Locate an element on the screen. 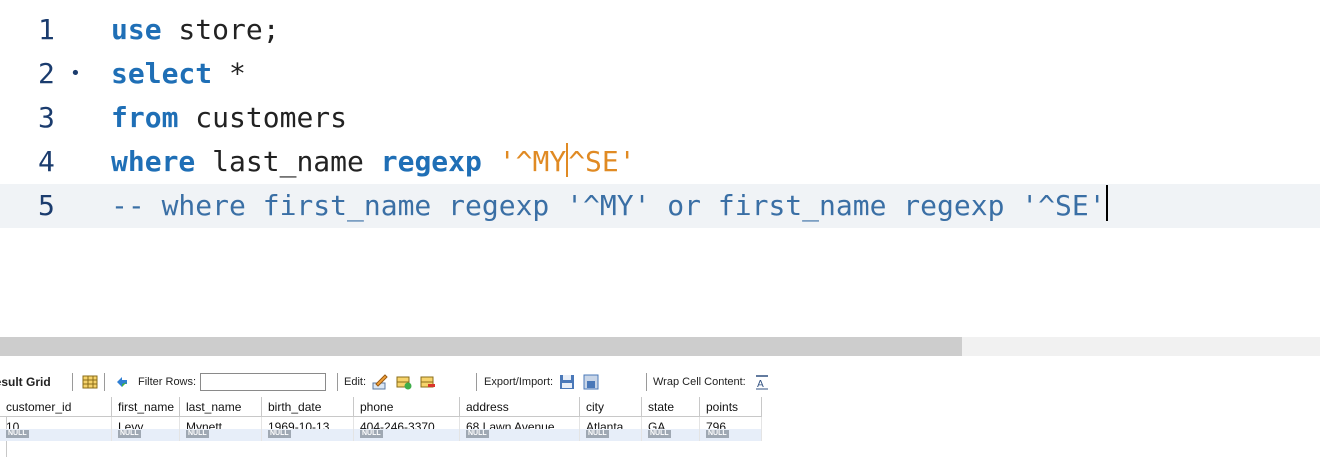 This screenshot has height=467, width=1320. null-cell-state: NULL is located at coordinates (671, 435).